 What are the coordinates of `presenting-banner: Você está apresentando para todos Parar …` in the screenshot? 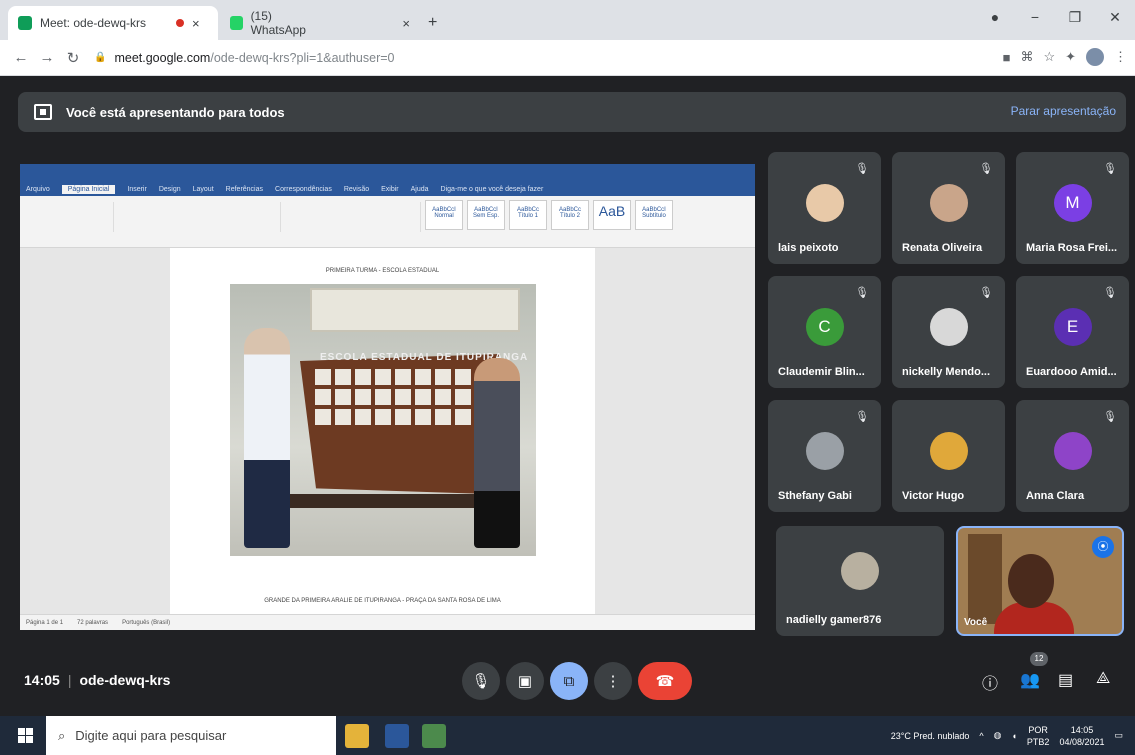 It's located at (572, 112).